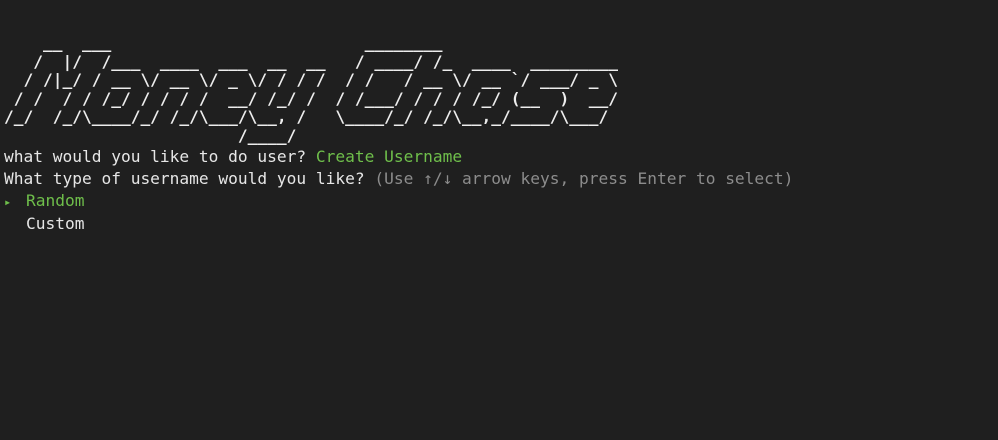 The height and width of the screenshot is (440, 998). What do you see at coordinates (499, 224) in the screenshot?
I see `option-custom: Custom` at bounding box center [499, 224].